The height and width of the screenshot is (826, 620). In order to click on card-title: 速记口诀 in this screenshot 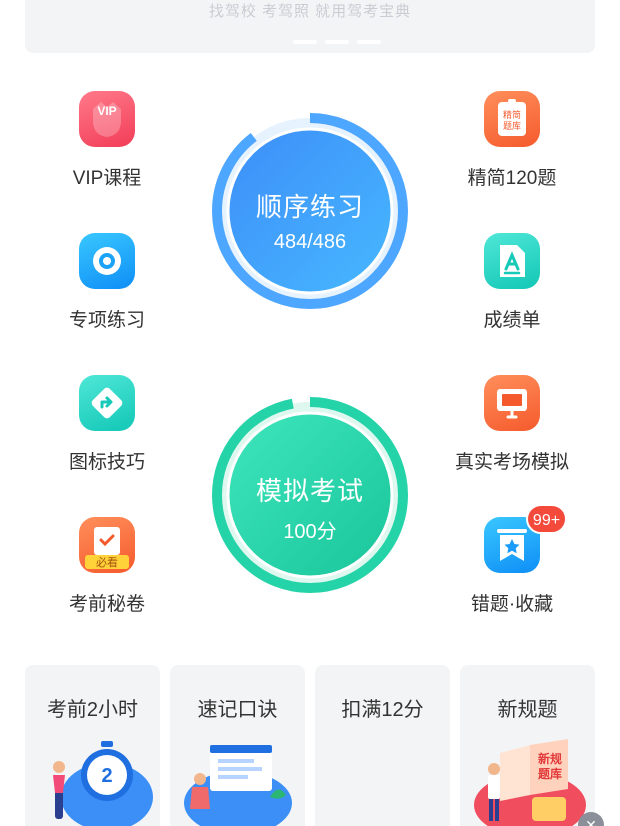, I will do `click(237, 710)`.